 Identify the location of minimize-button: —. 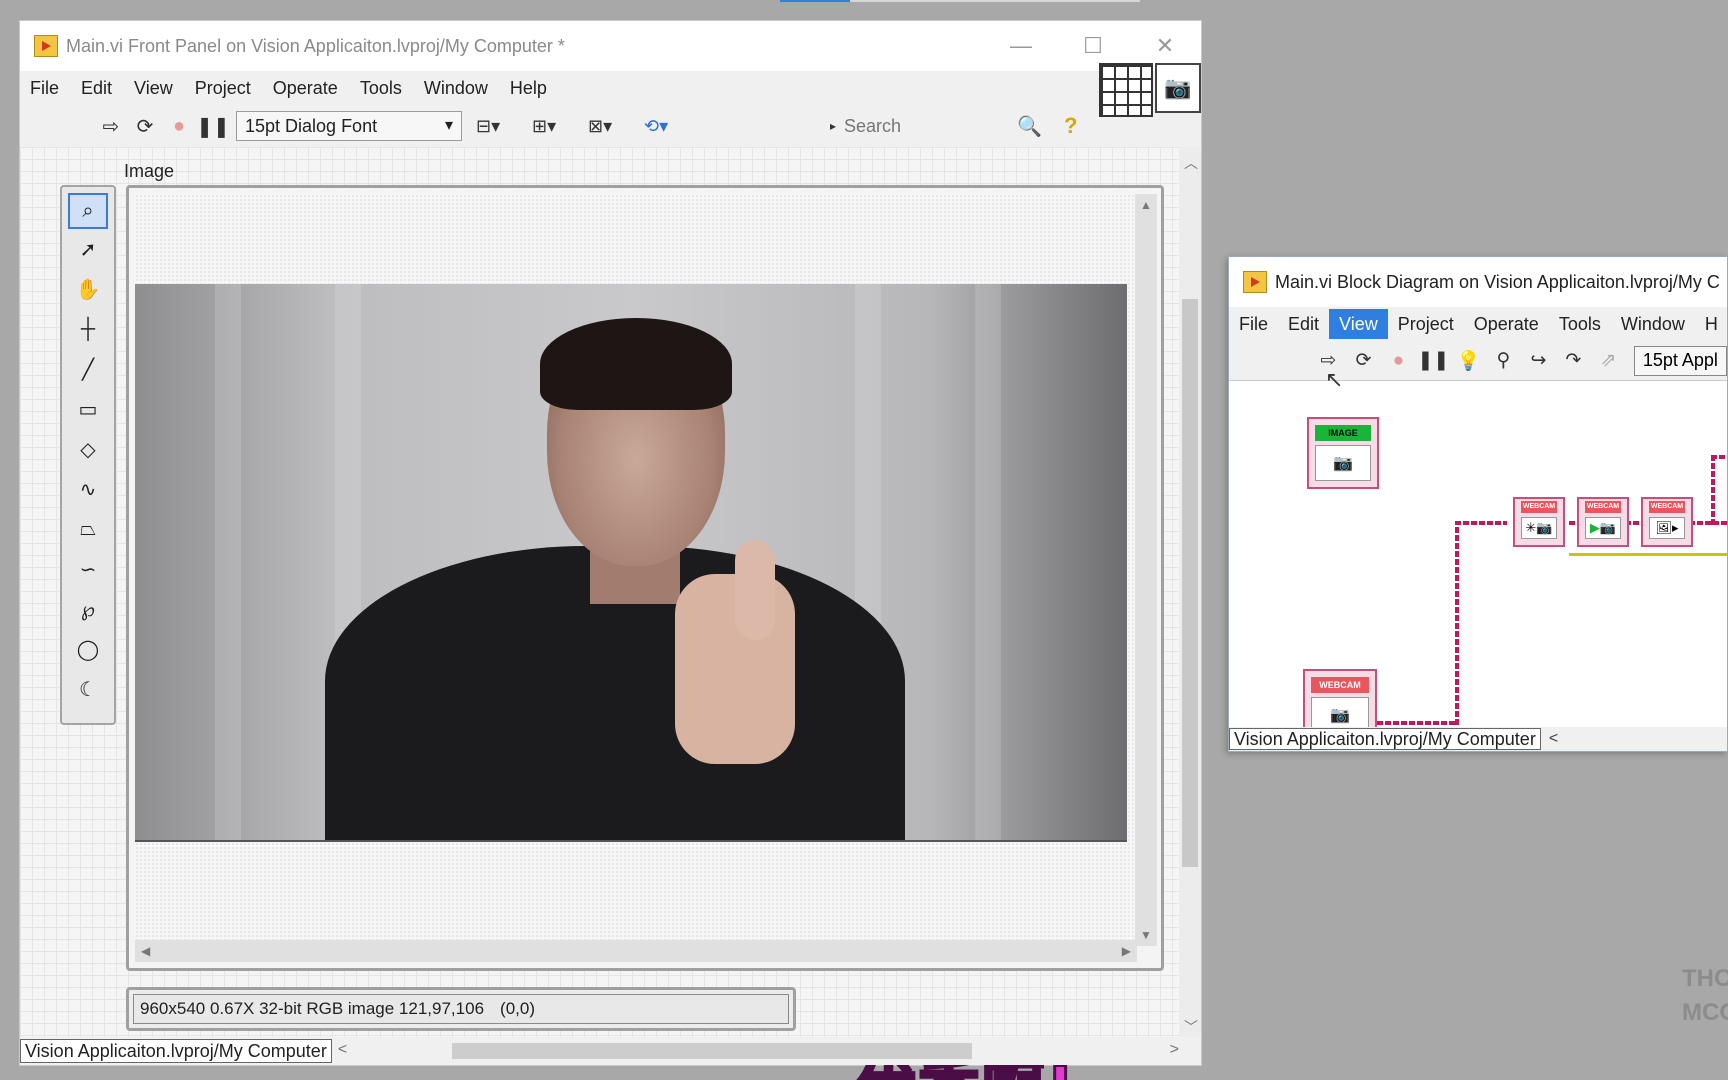
(1021, 46).